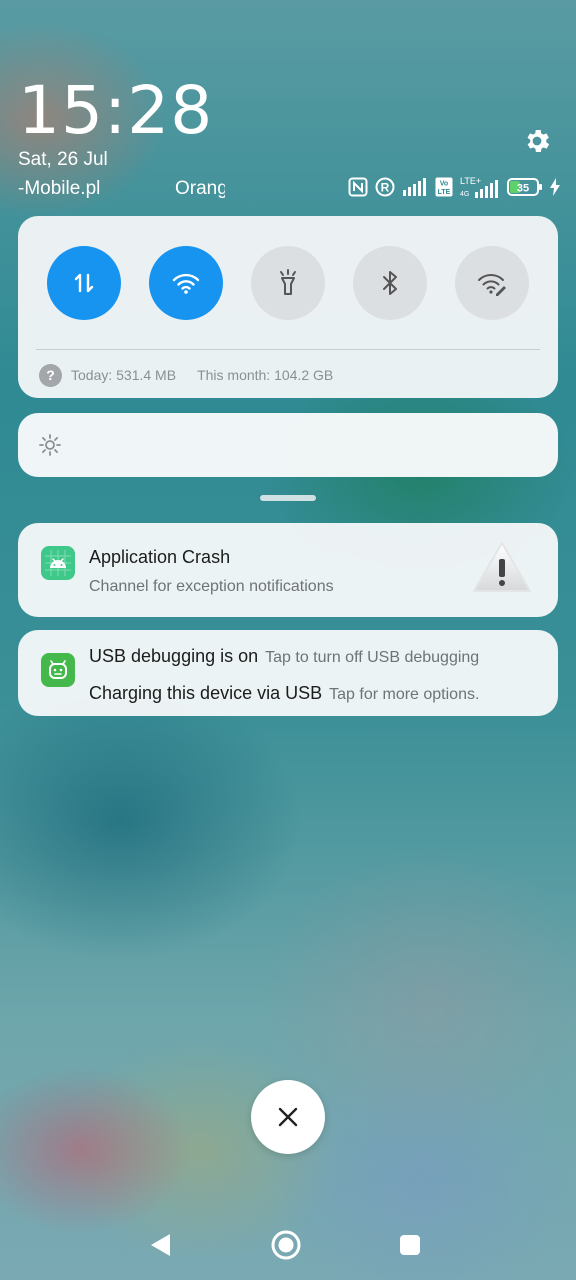  What do you see at coordinates (50, 375) in the screenshot?
I see `help-icon: ?` at bounding box center [50, 375].